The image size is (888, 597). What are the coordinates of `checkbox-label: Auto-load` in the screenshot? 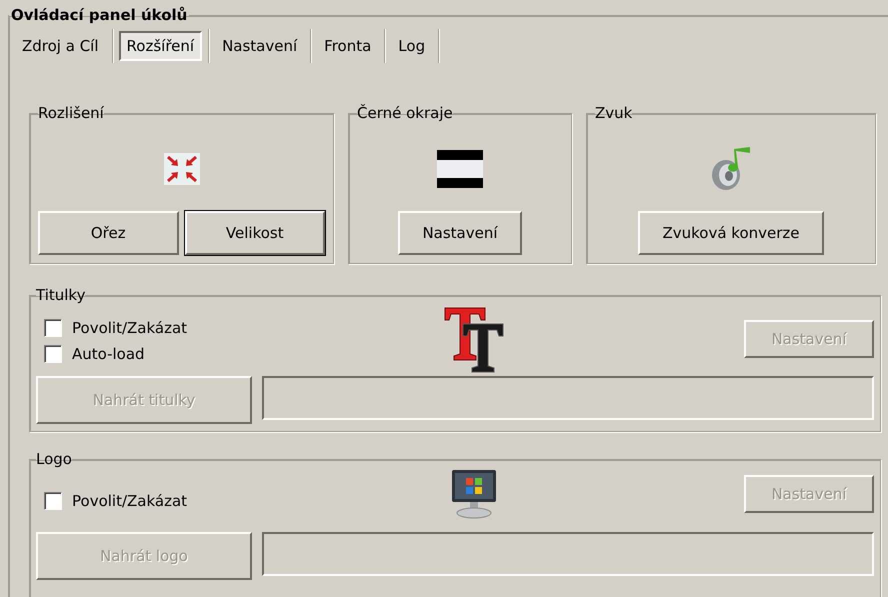 It's located at (108, 354).